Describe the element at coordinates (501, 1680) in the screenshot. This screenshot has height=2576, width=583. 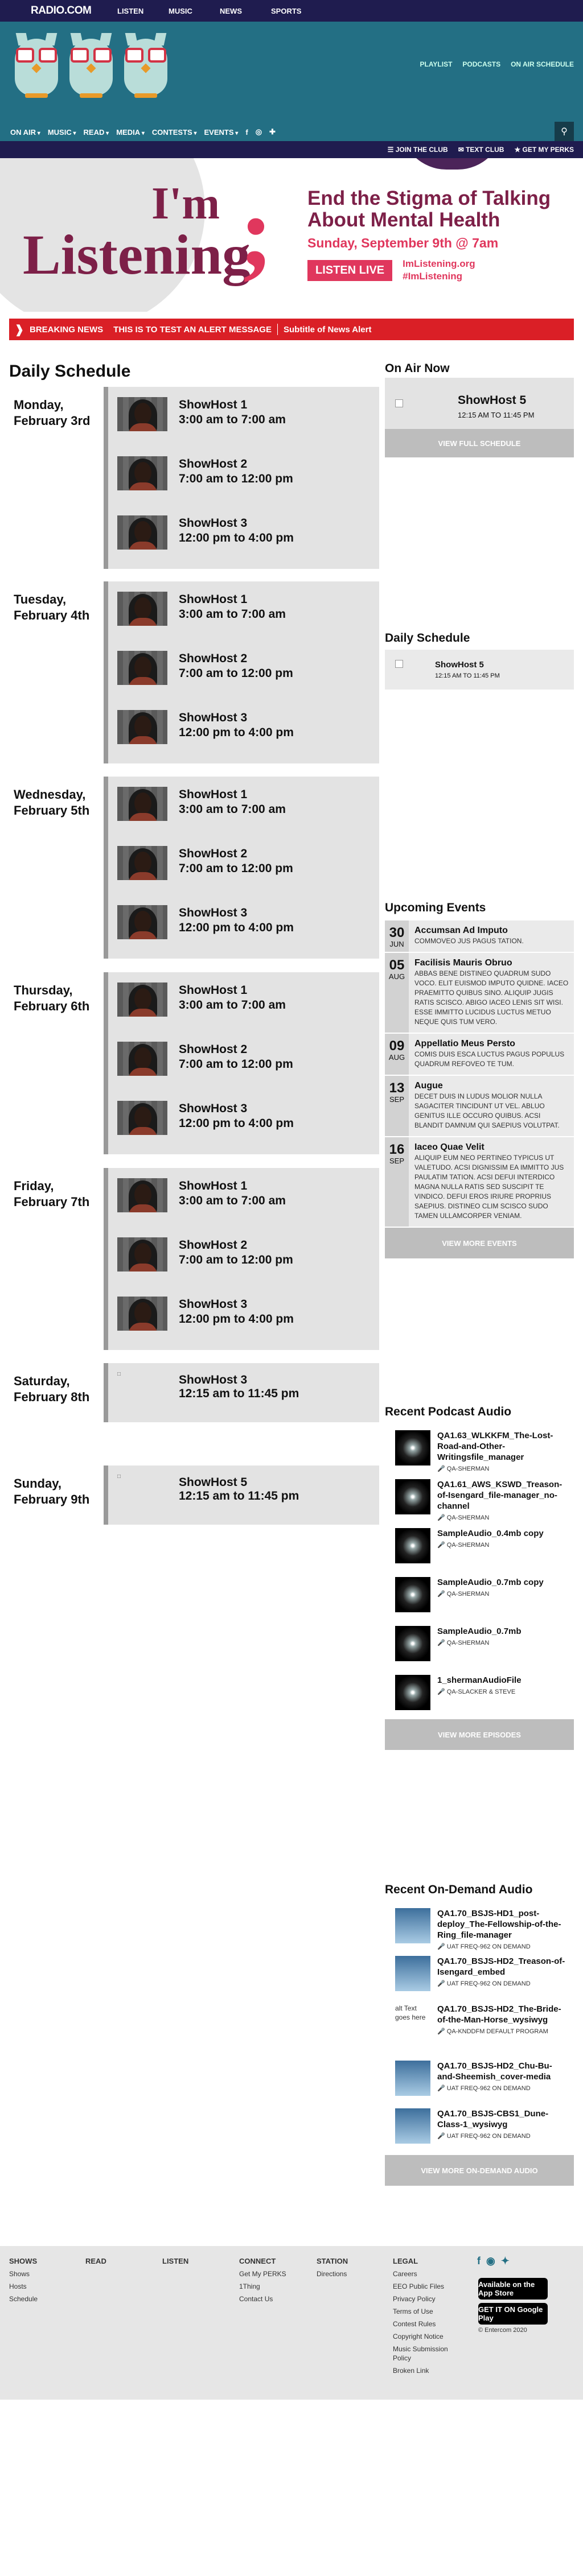
I see `podcast-title: 1_shermanAudioFile` at that location.